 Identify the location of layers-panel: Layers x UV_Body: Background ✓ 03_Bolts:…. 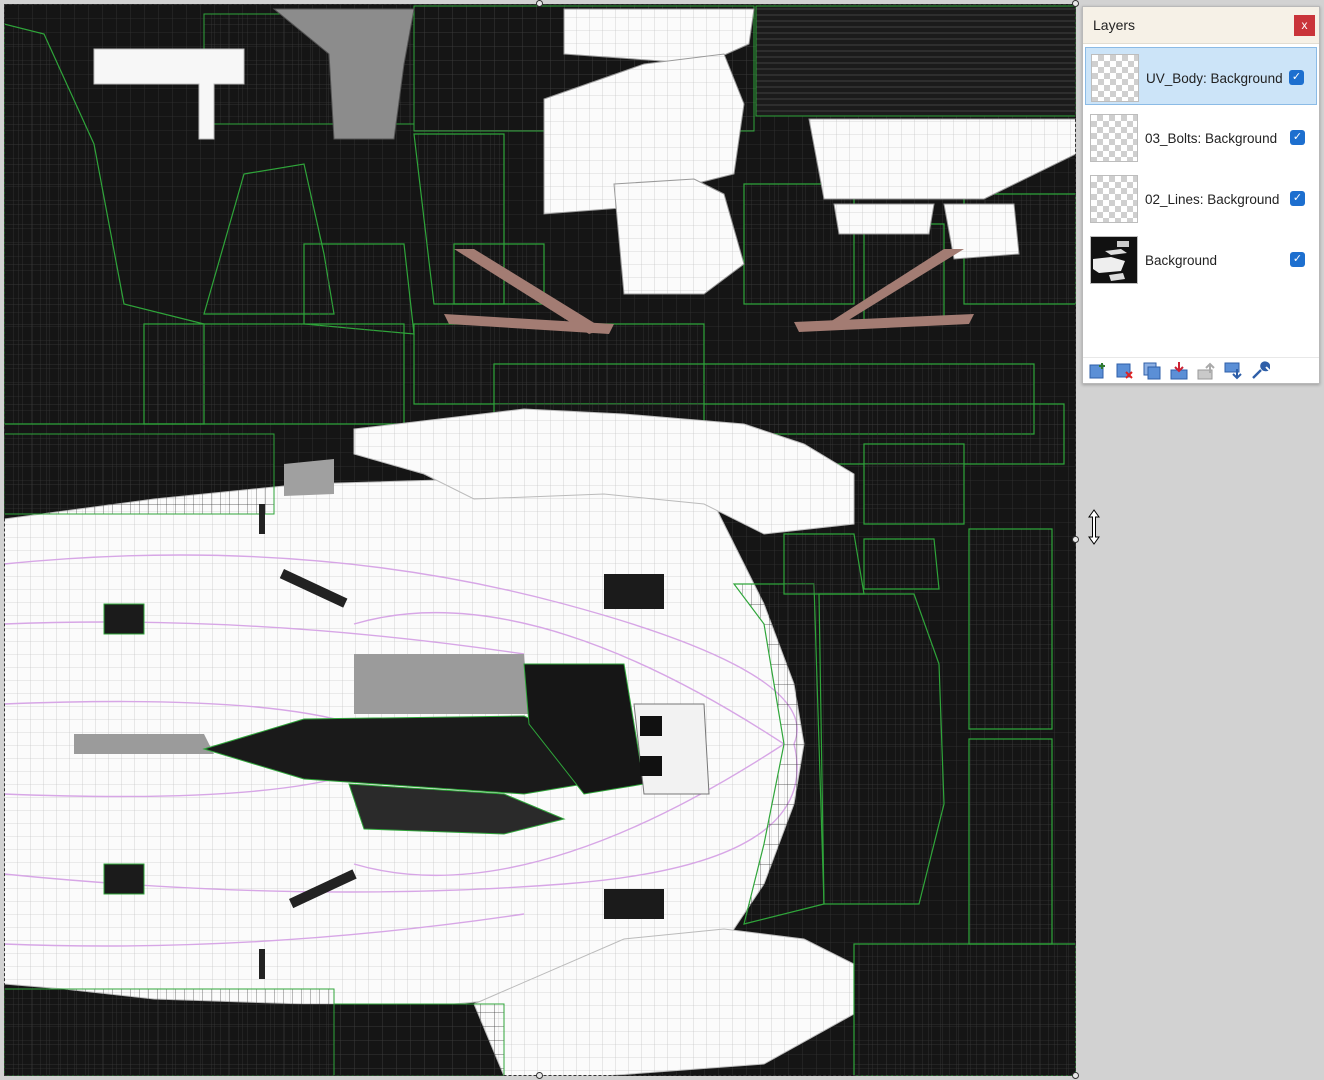
(1201, 195).